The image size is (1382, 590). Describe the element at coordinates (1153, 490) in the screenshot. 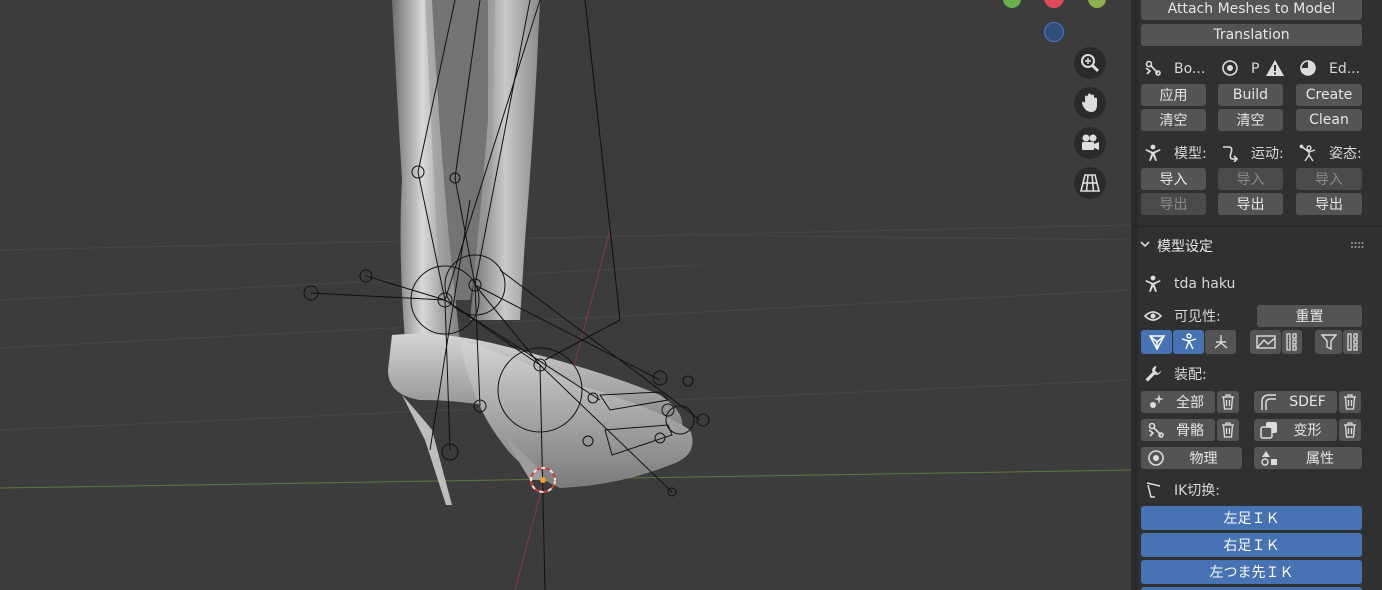

I see `ik-chain-icon` at that location.